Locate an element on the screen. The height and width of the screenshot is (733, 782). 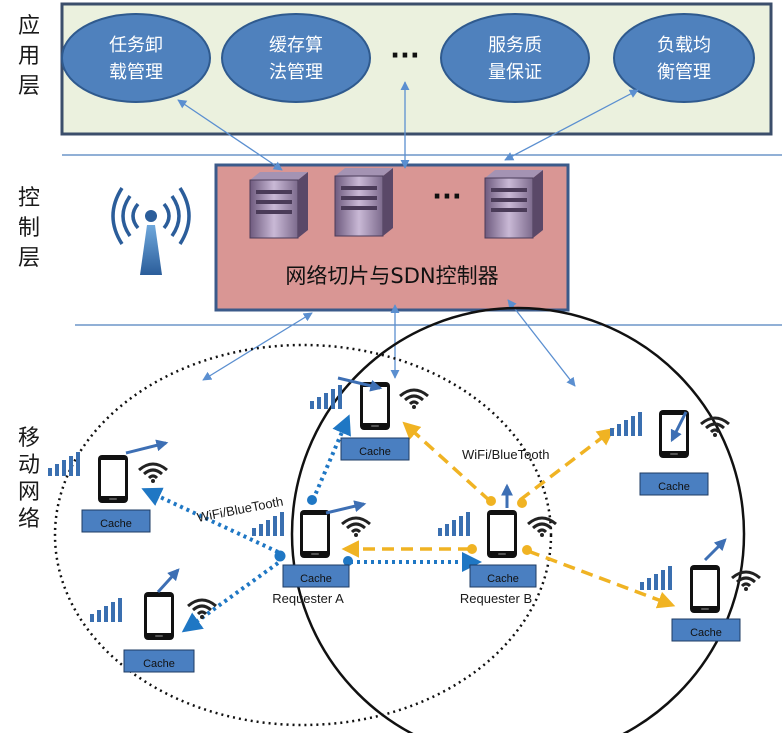
svg-text: 动 is located at coordinates (29, 465).